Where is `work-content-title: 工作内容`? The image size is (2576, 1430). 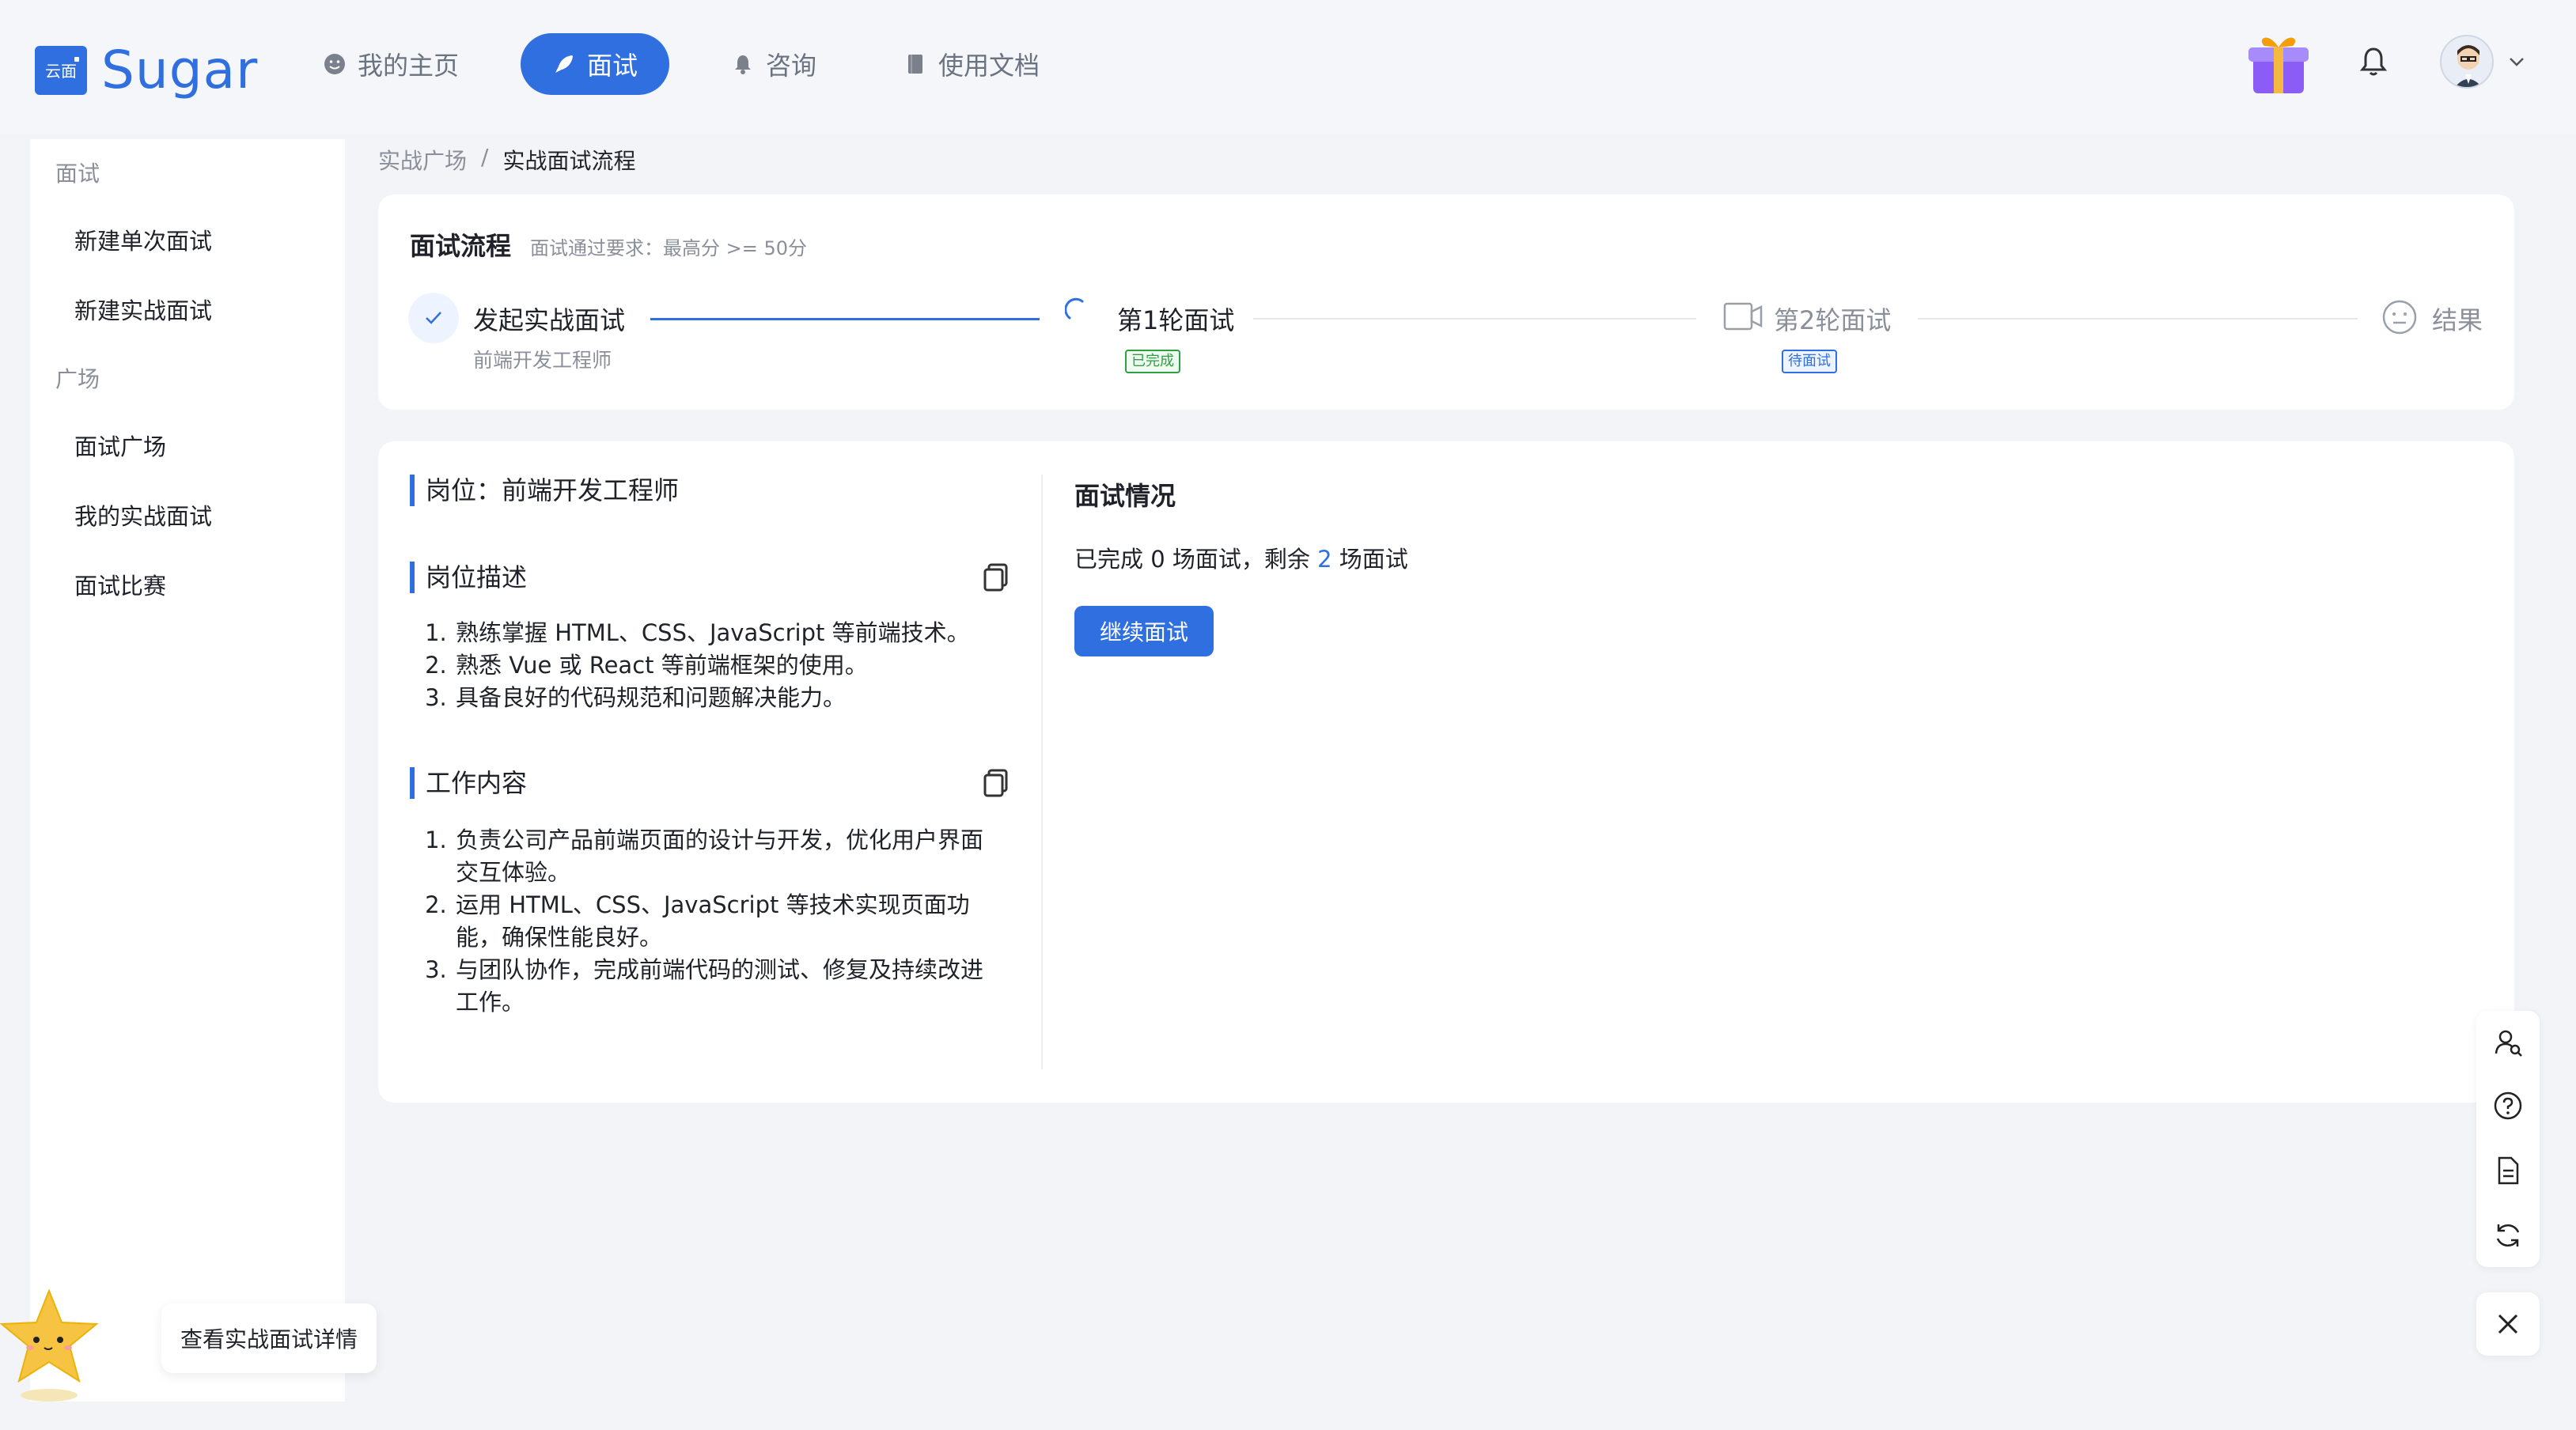 work-content-title: 工作内容 is located at coordinates (468, 783).